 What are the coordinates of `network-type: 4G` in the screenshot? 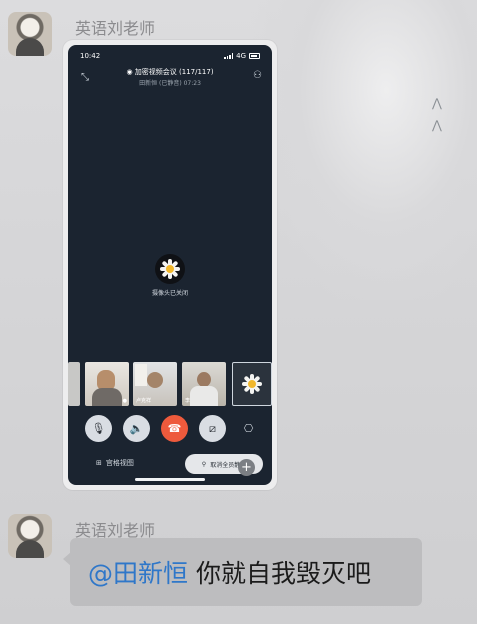 It's located at (241, 56).